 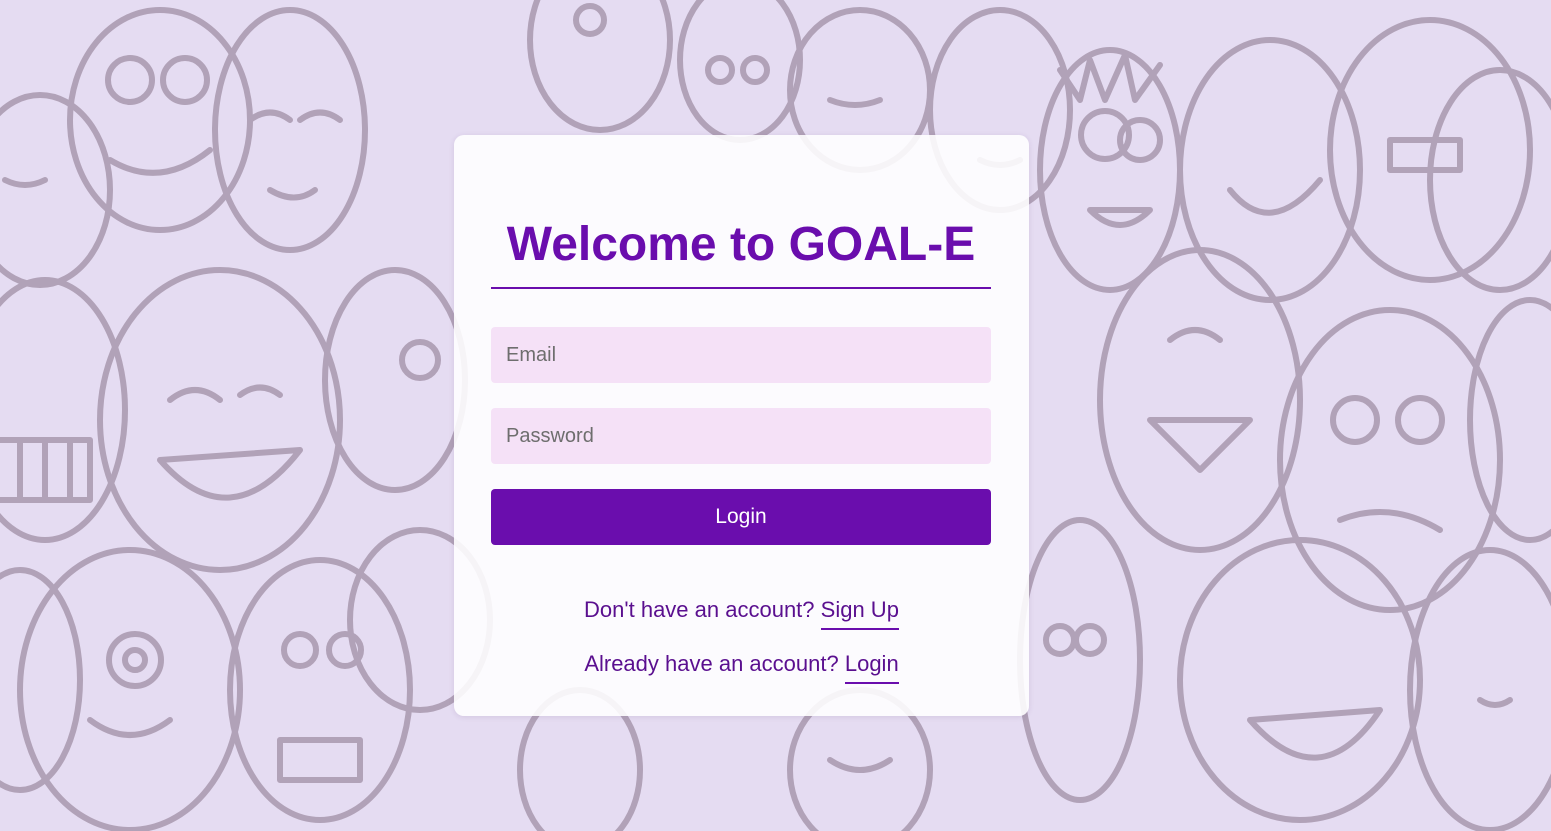 I want to click on signup-prompt-text: Don't have an account?, so click(x=699, y=609).